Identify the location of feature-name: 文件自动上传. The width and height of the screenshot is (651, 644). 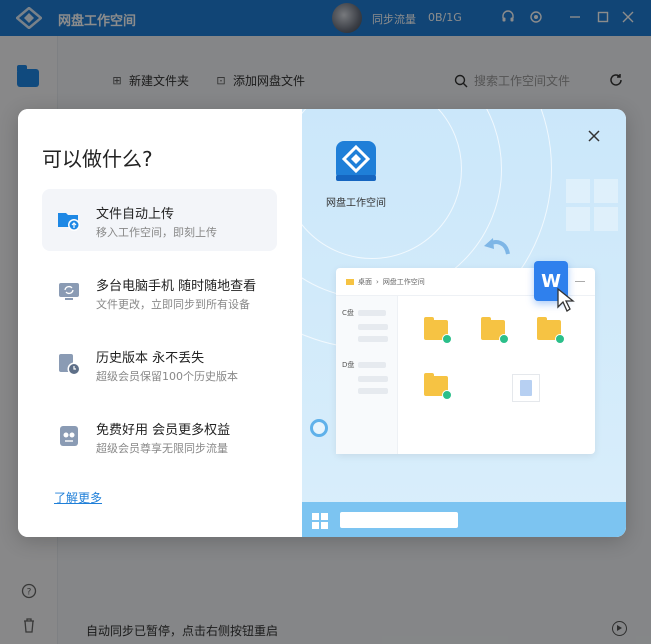
(135, 214).